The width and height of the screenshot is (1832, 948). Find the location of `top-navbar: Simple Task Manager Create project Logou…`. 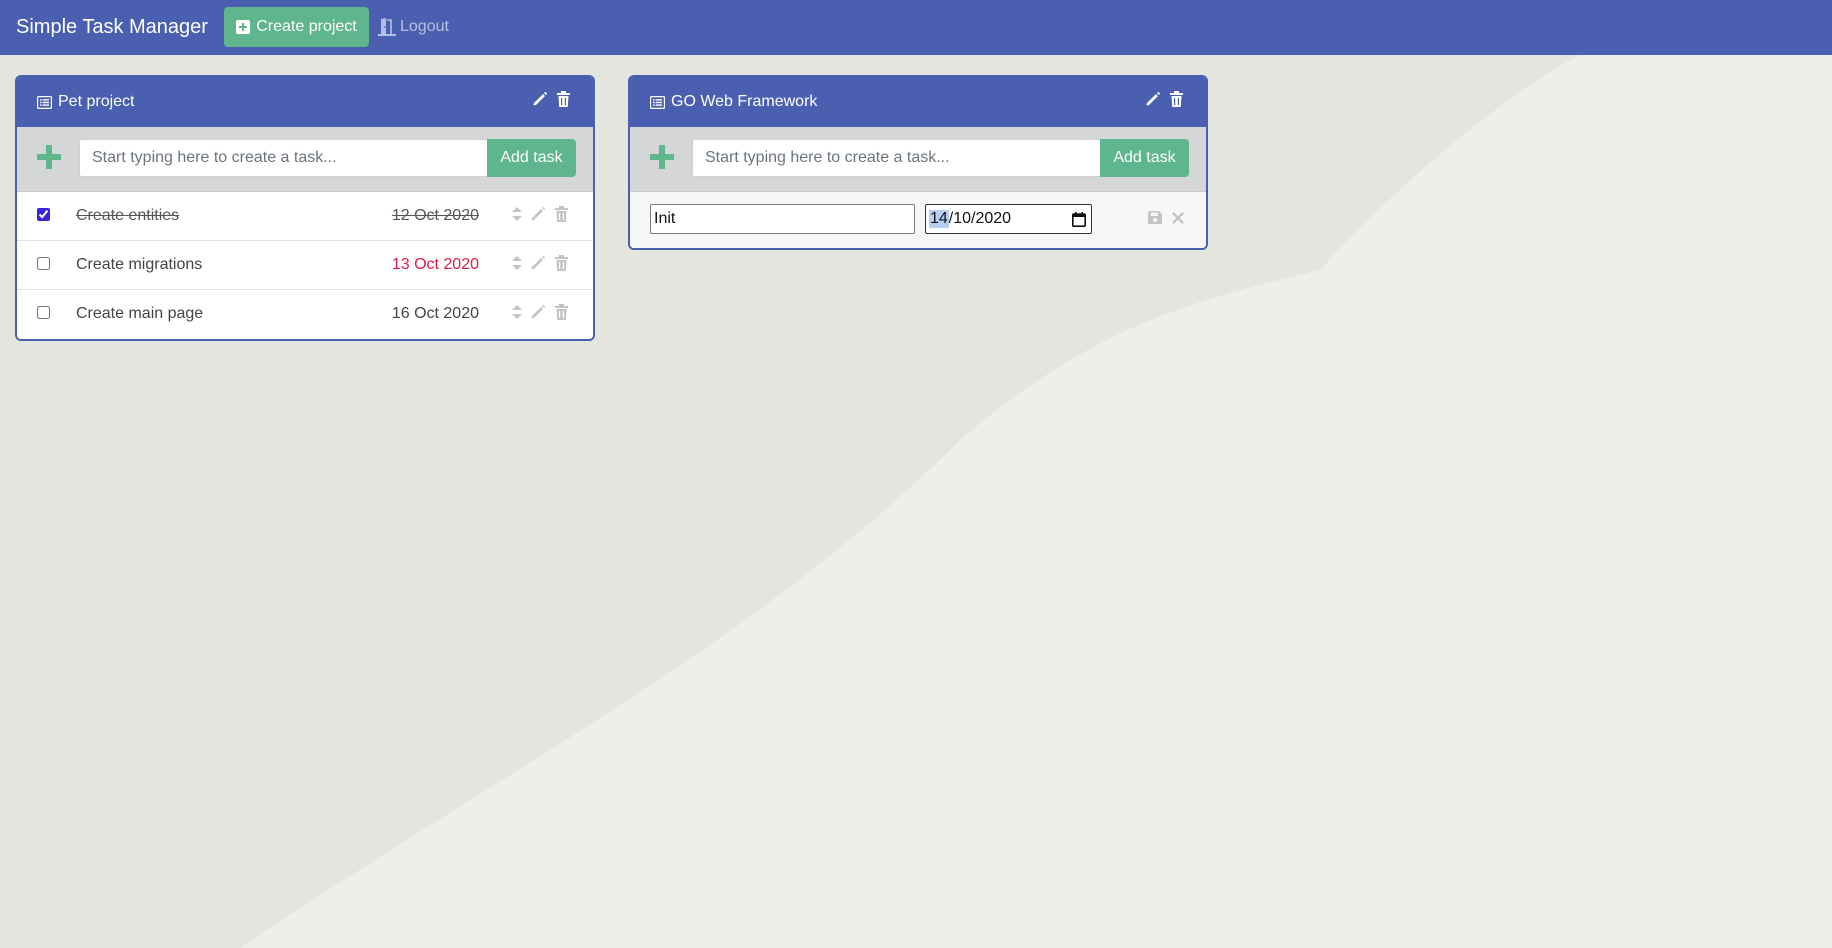

top-navbar: Simple Task Manager Create project Logou… is located at coordinates (916, 27).